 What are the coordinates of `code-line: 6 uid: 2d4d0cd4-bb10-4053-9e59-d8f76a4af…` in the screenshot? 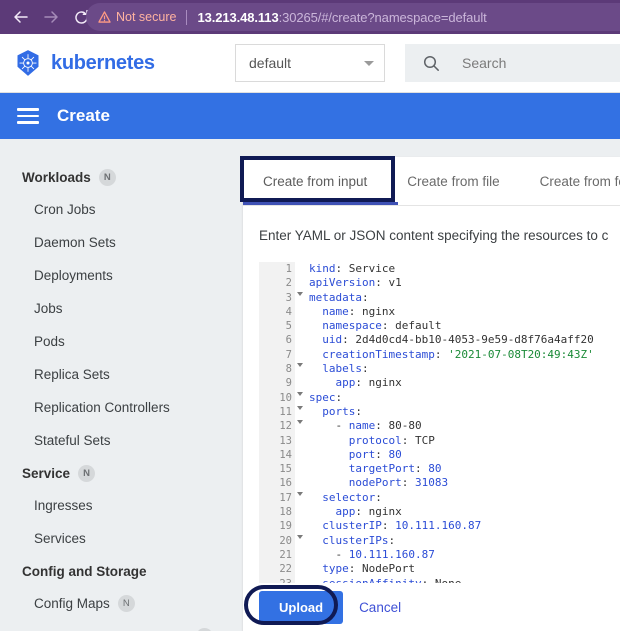 It's located at (439, 340).